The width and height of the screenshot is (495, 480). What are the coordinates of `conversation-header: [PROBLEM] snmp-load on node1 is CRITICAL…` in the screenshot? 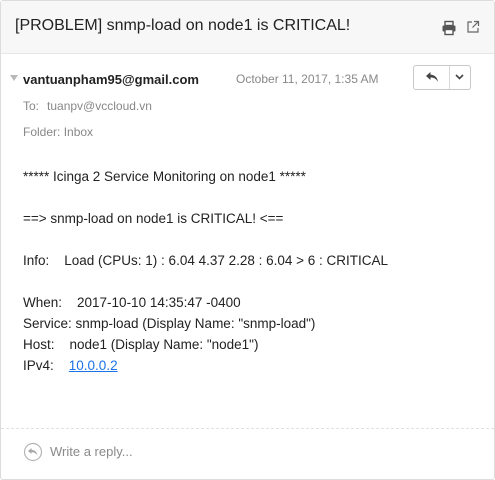 It's located at (247, 27).